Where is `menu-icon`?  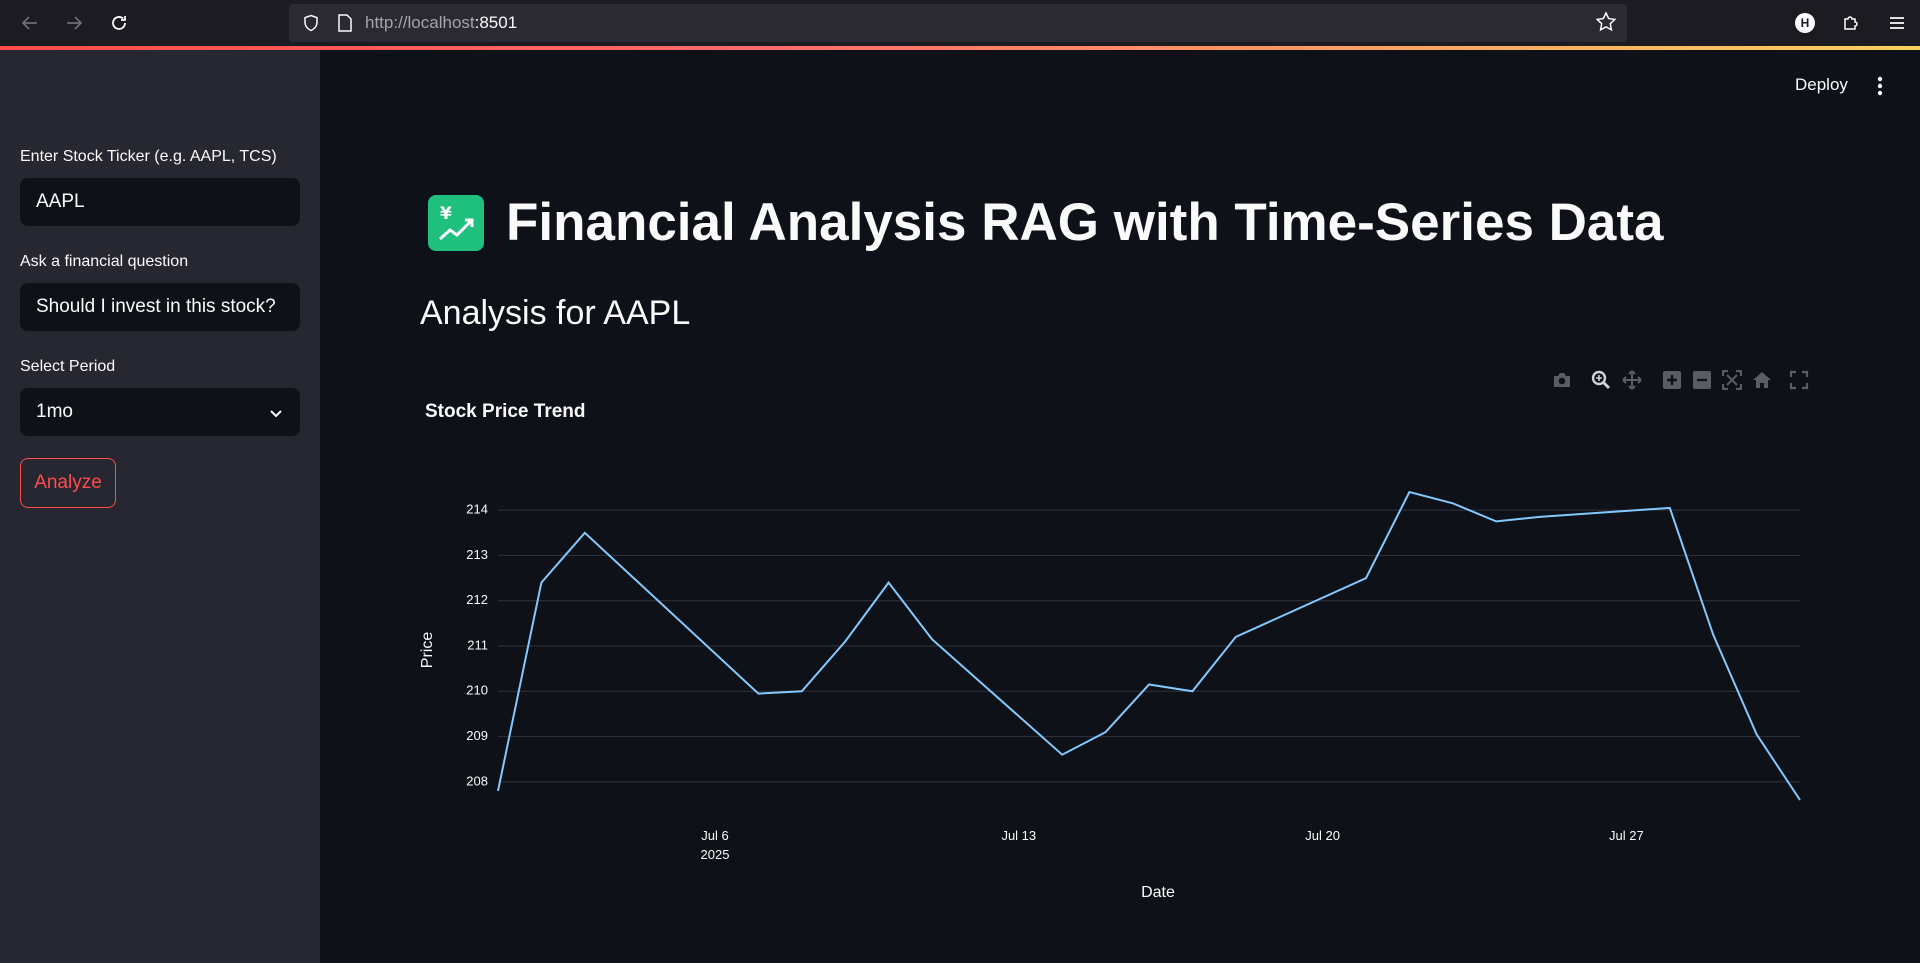 menu-icon is located at coordinates (1897, 23).